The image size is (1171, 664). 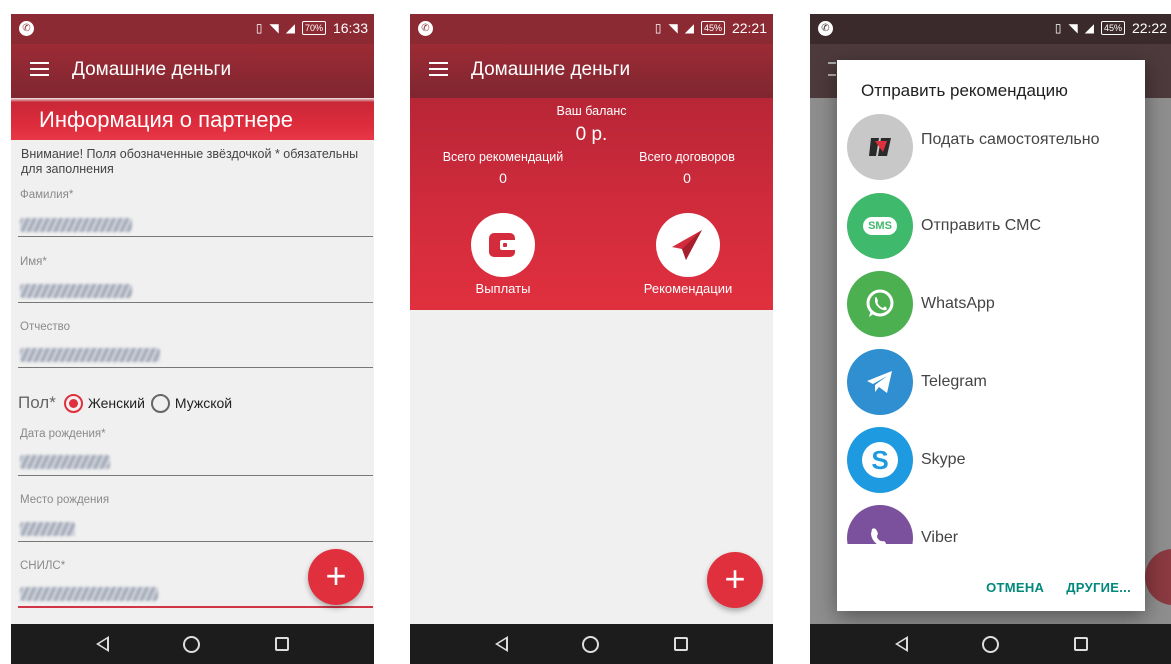 I want to click on payouts-label: Выплаты, so click(x=503, y=288).